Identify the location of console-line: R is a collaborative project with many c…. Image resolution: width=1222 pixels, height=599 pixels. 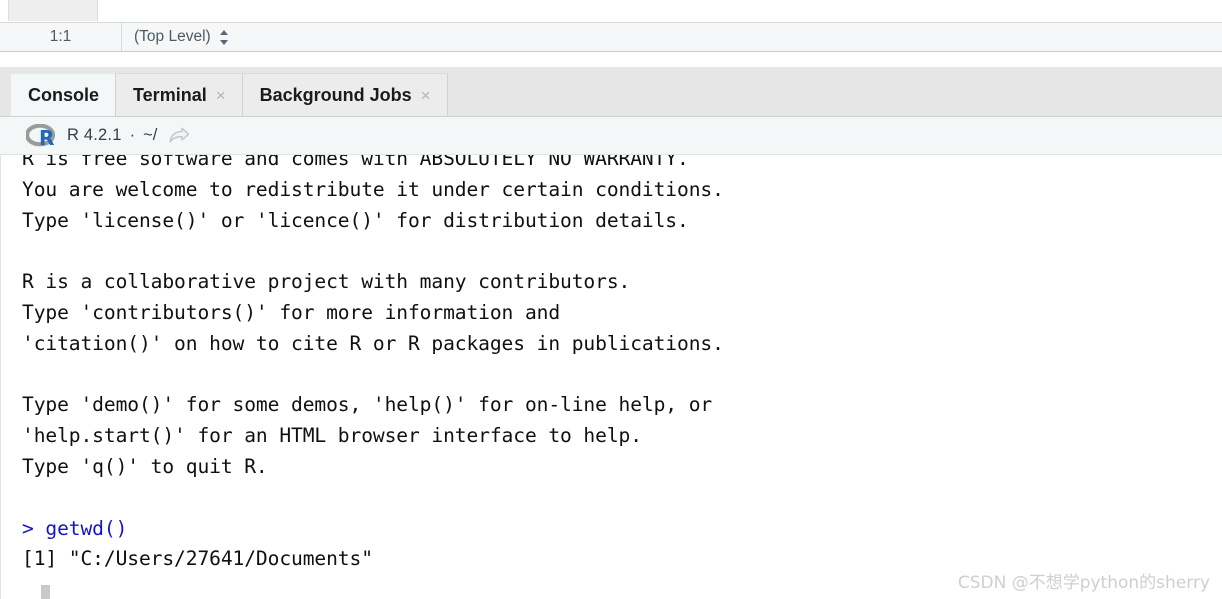
(326, 282).